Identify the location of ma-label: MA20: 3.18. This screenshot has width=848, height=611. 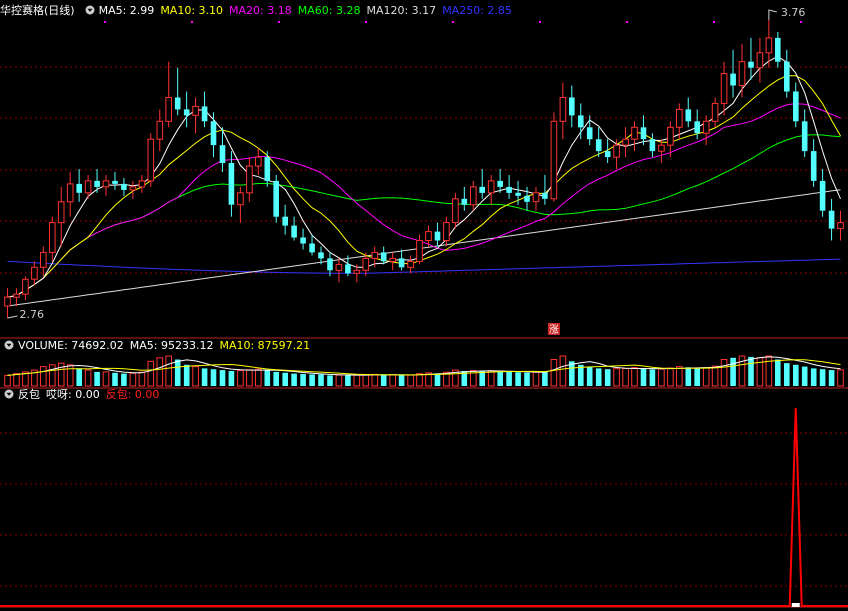
(260, 10).